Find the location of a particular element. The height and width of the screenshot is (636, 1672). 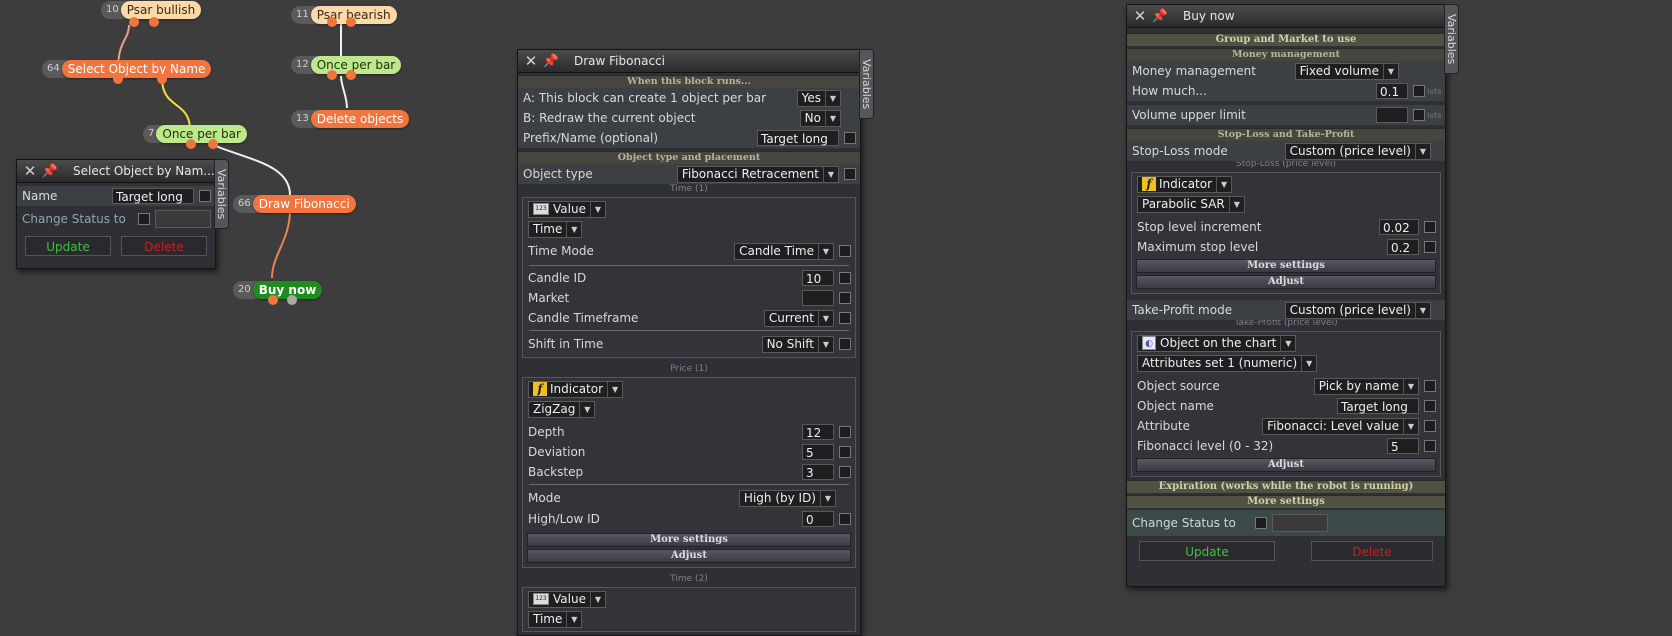

sl-kind-select: f Indicator ▼ is located at coordinates (1185, 184).